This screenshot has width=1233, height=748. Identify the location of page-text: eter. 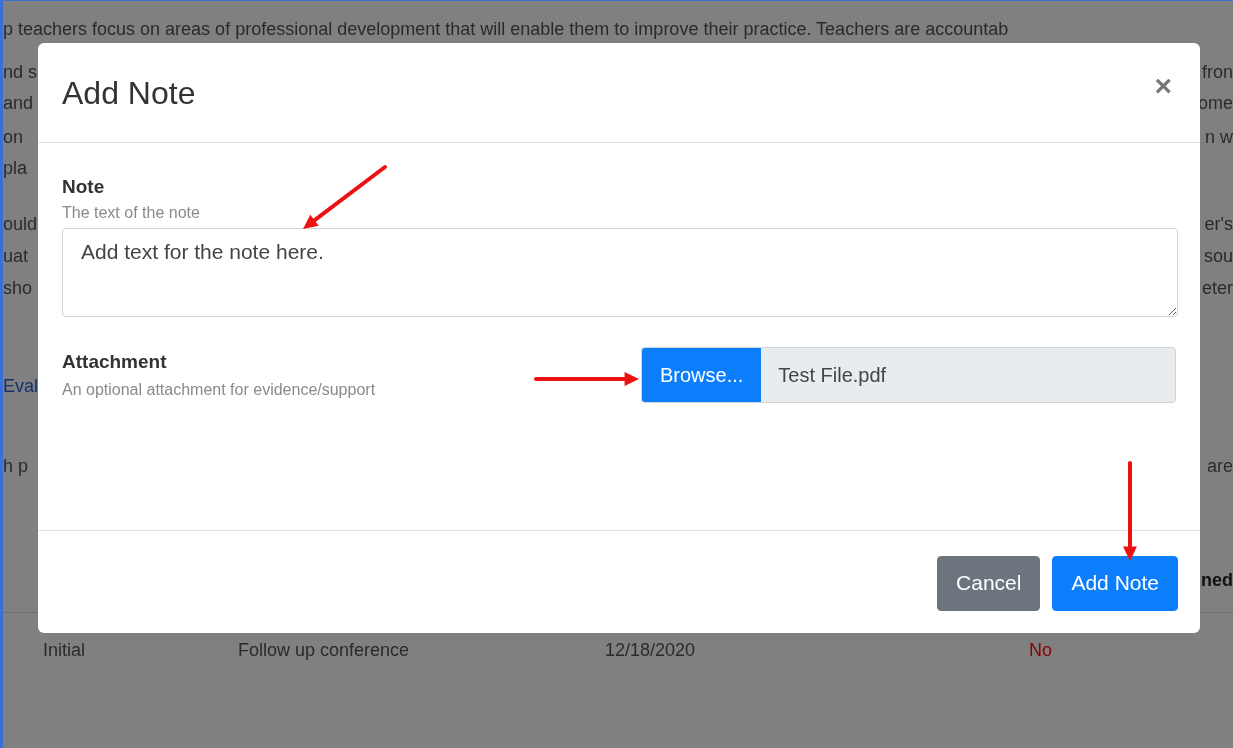
(1217, 288).